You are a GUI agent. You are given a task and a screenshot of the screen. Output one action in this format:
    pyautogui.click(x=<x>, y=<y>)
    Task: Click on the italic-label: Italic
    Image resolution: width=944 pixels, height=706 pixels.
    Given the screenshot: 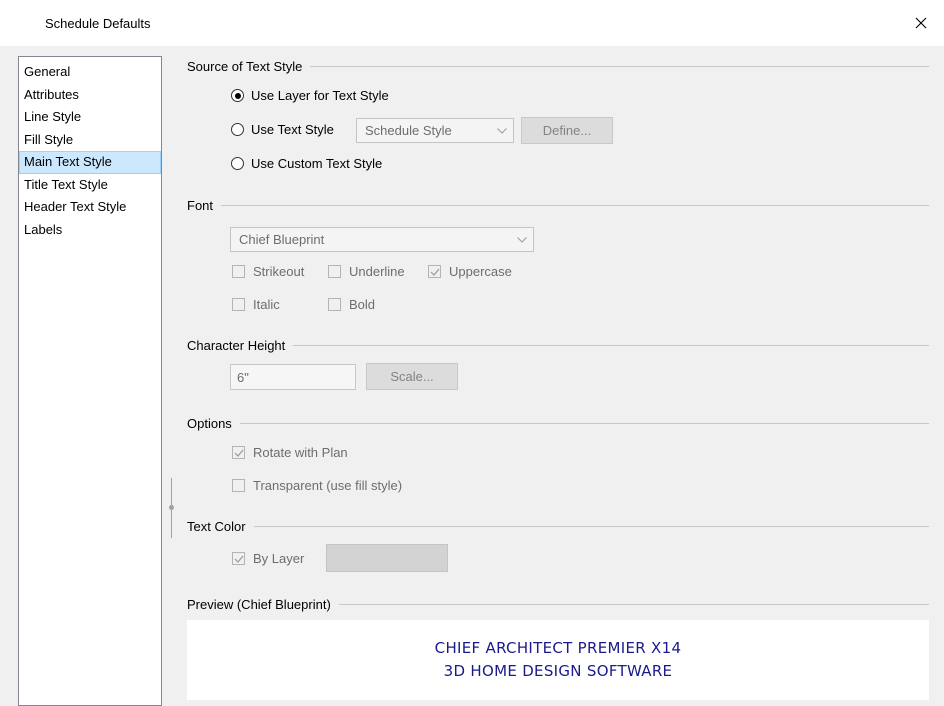 What is the action you would take?
    pyautogui.click(x=266, y=304)
    